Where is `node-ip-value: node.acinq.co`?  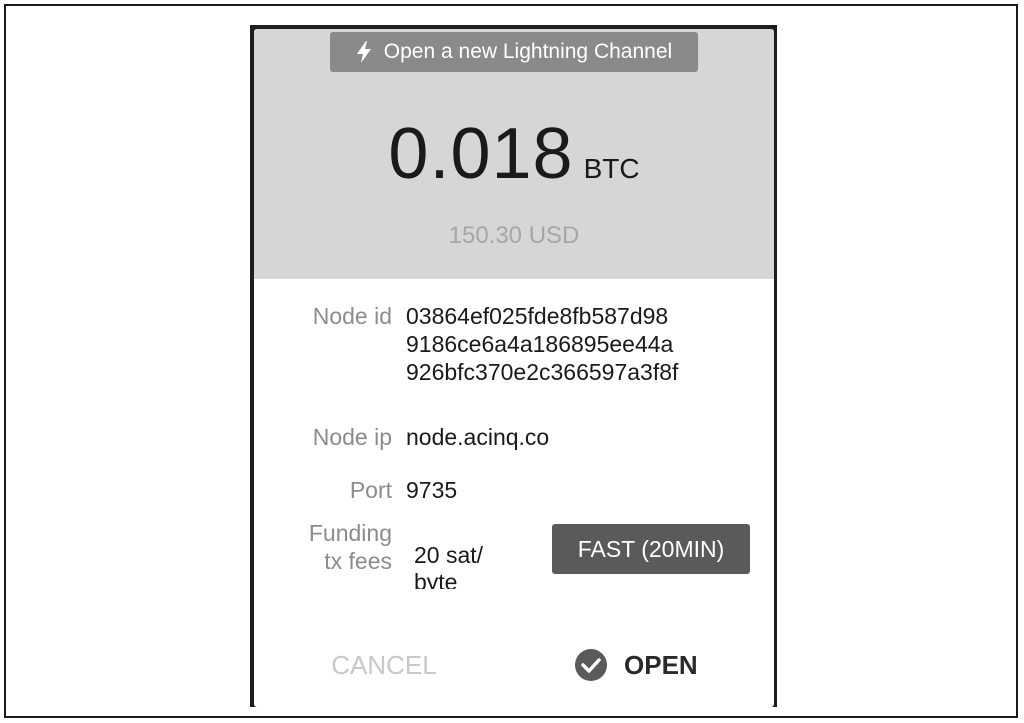 node-ip-value: node.acinq.co is located at coordinates (478, 437).